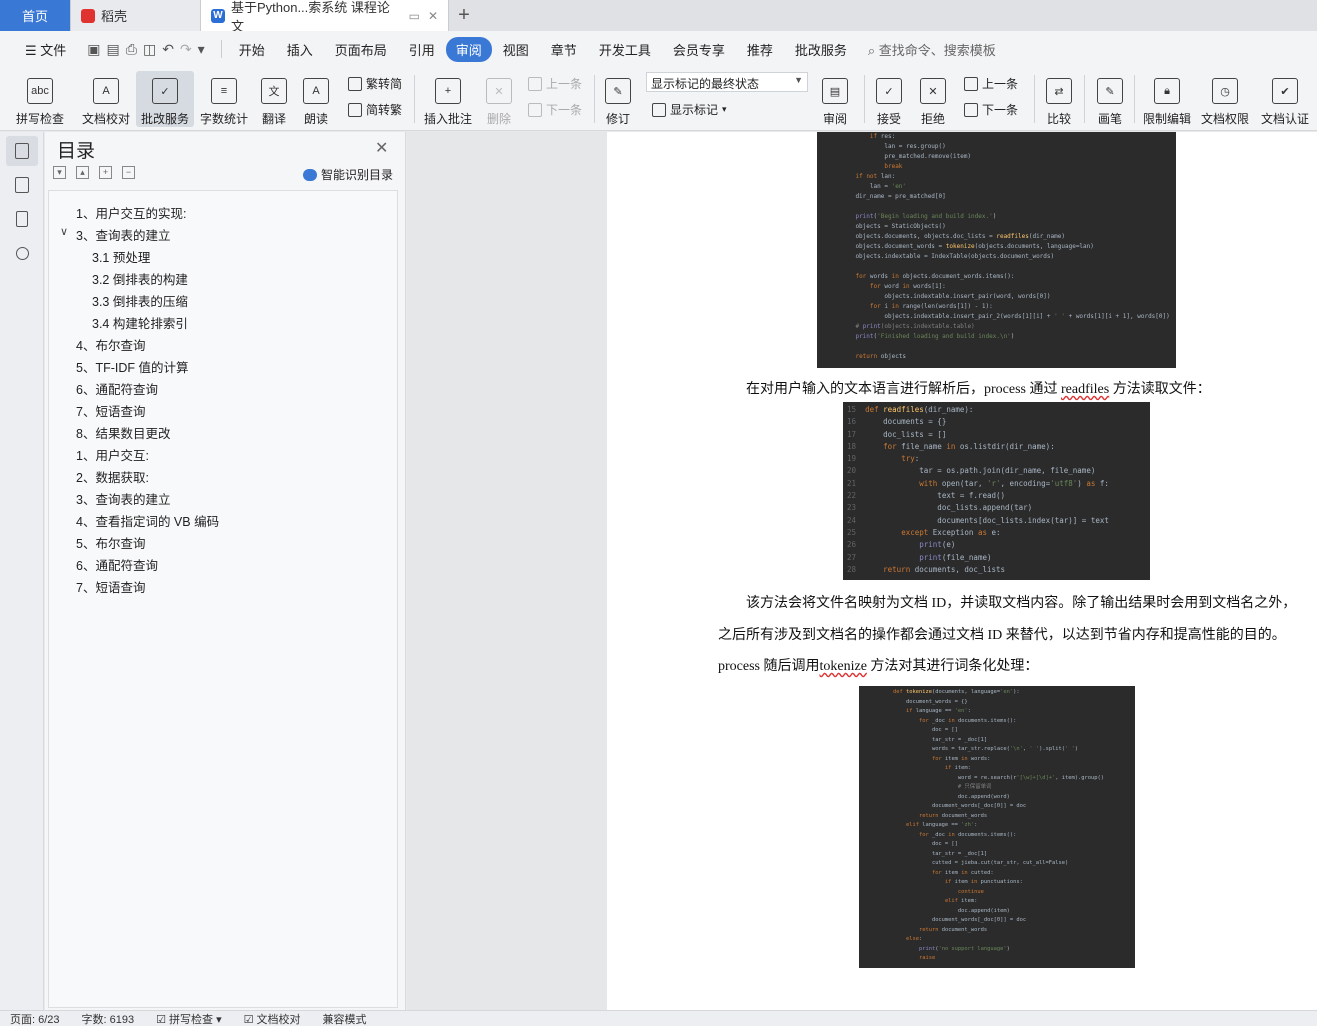 Image resolution: width=1317 pixels, height=1026 pixels. Describe the element at coordinates (164, 119) in the screenshot. I see `review-service-label: 批改服务` at that location.